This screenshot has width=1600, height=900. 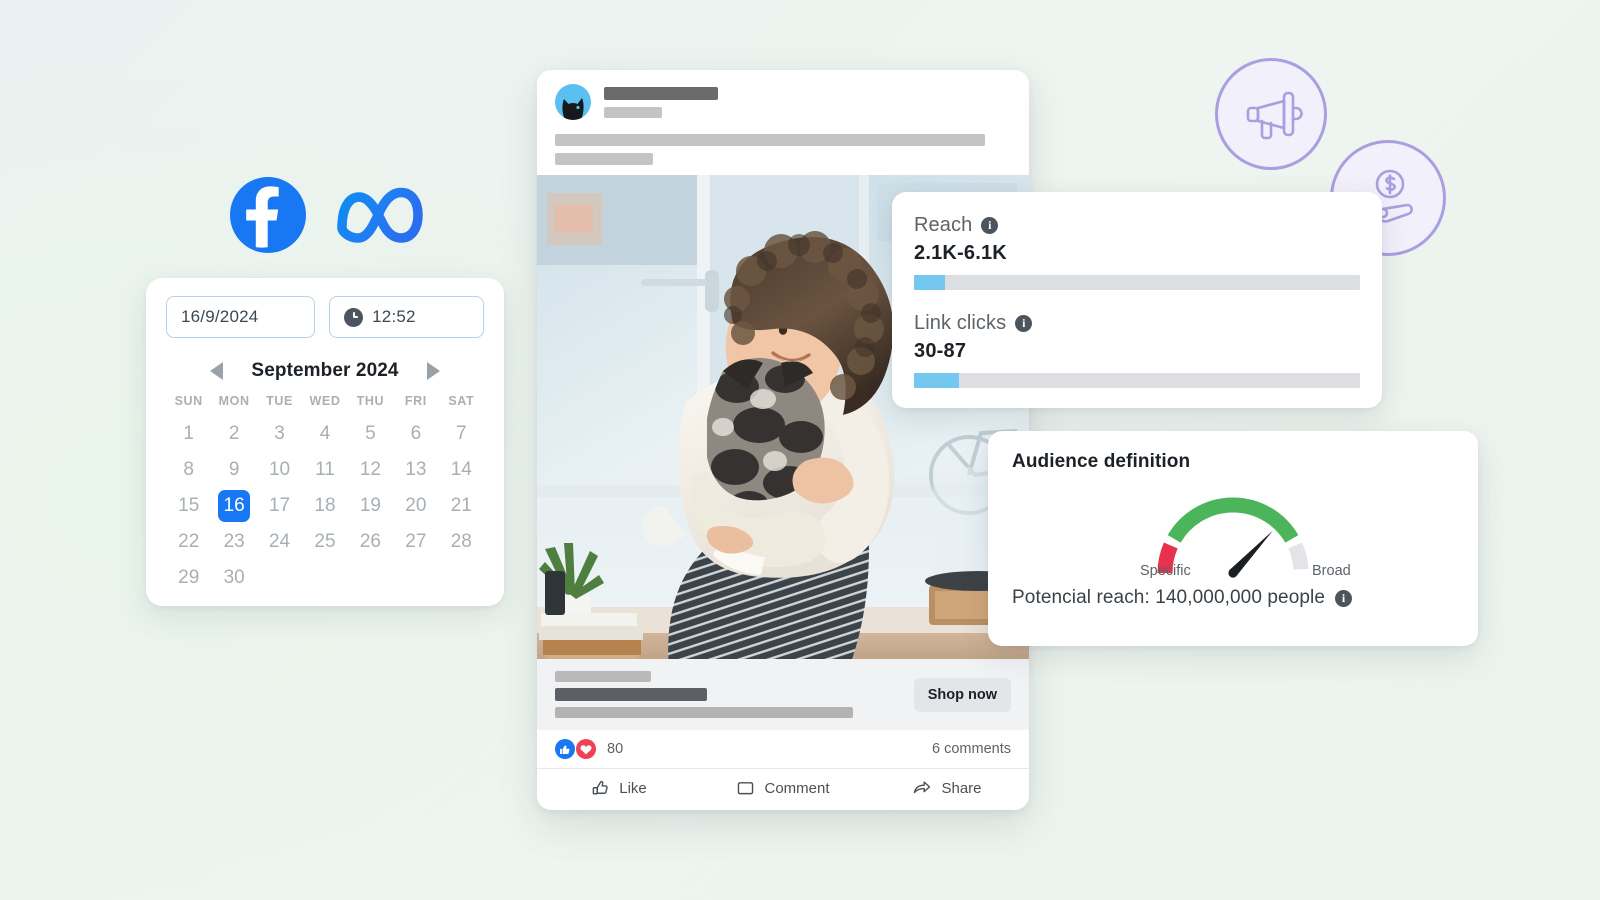 I want to click on calendar-day: 11, so click(x=324, y=470).